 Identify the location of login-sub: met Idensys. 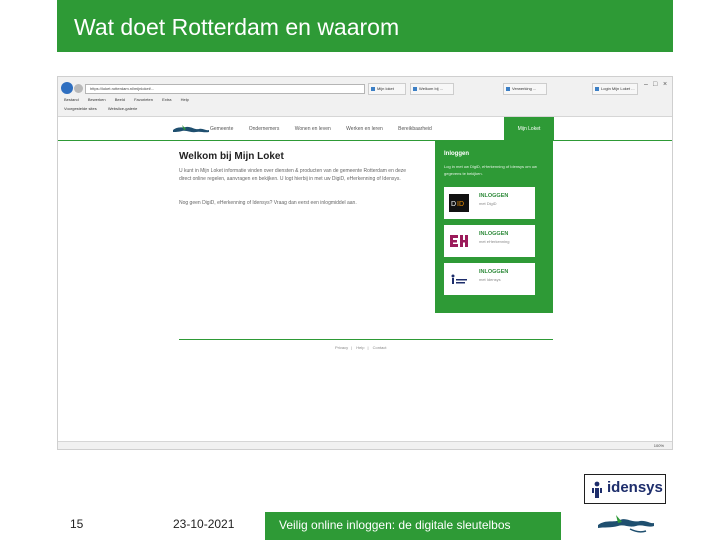
(490, 279).